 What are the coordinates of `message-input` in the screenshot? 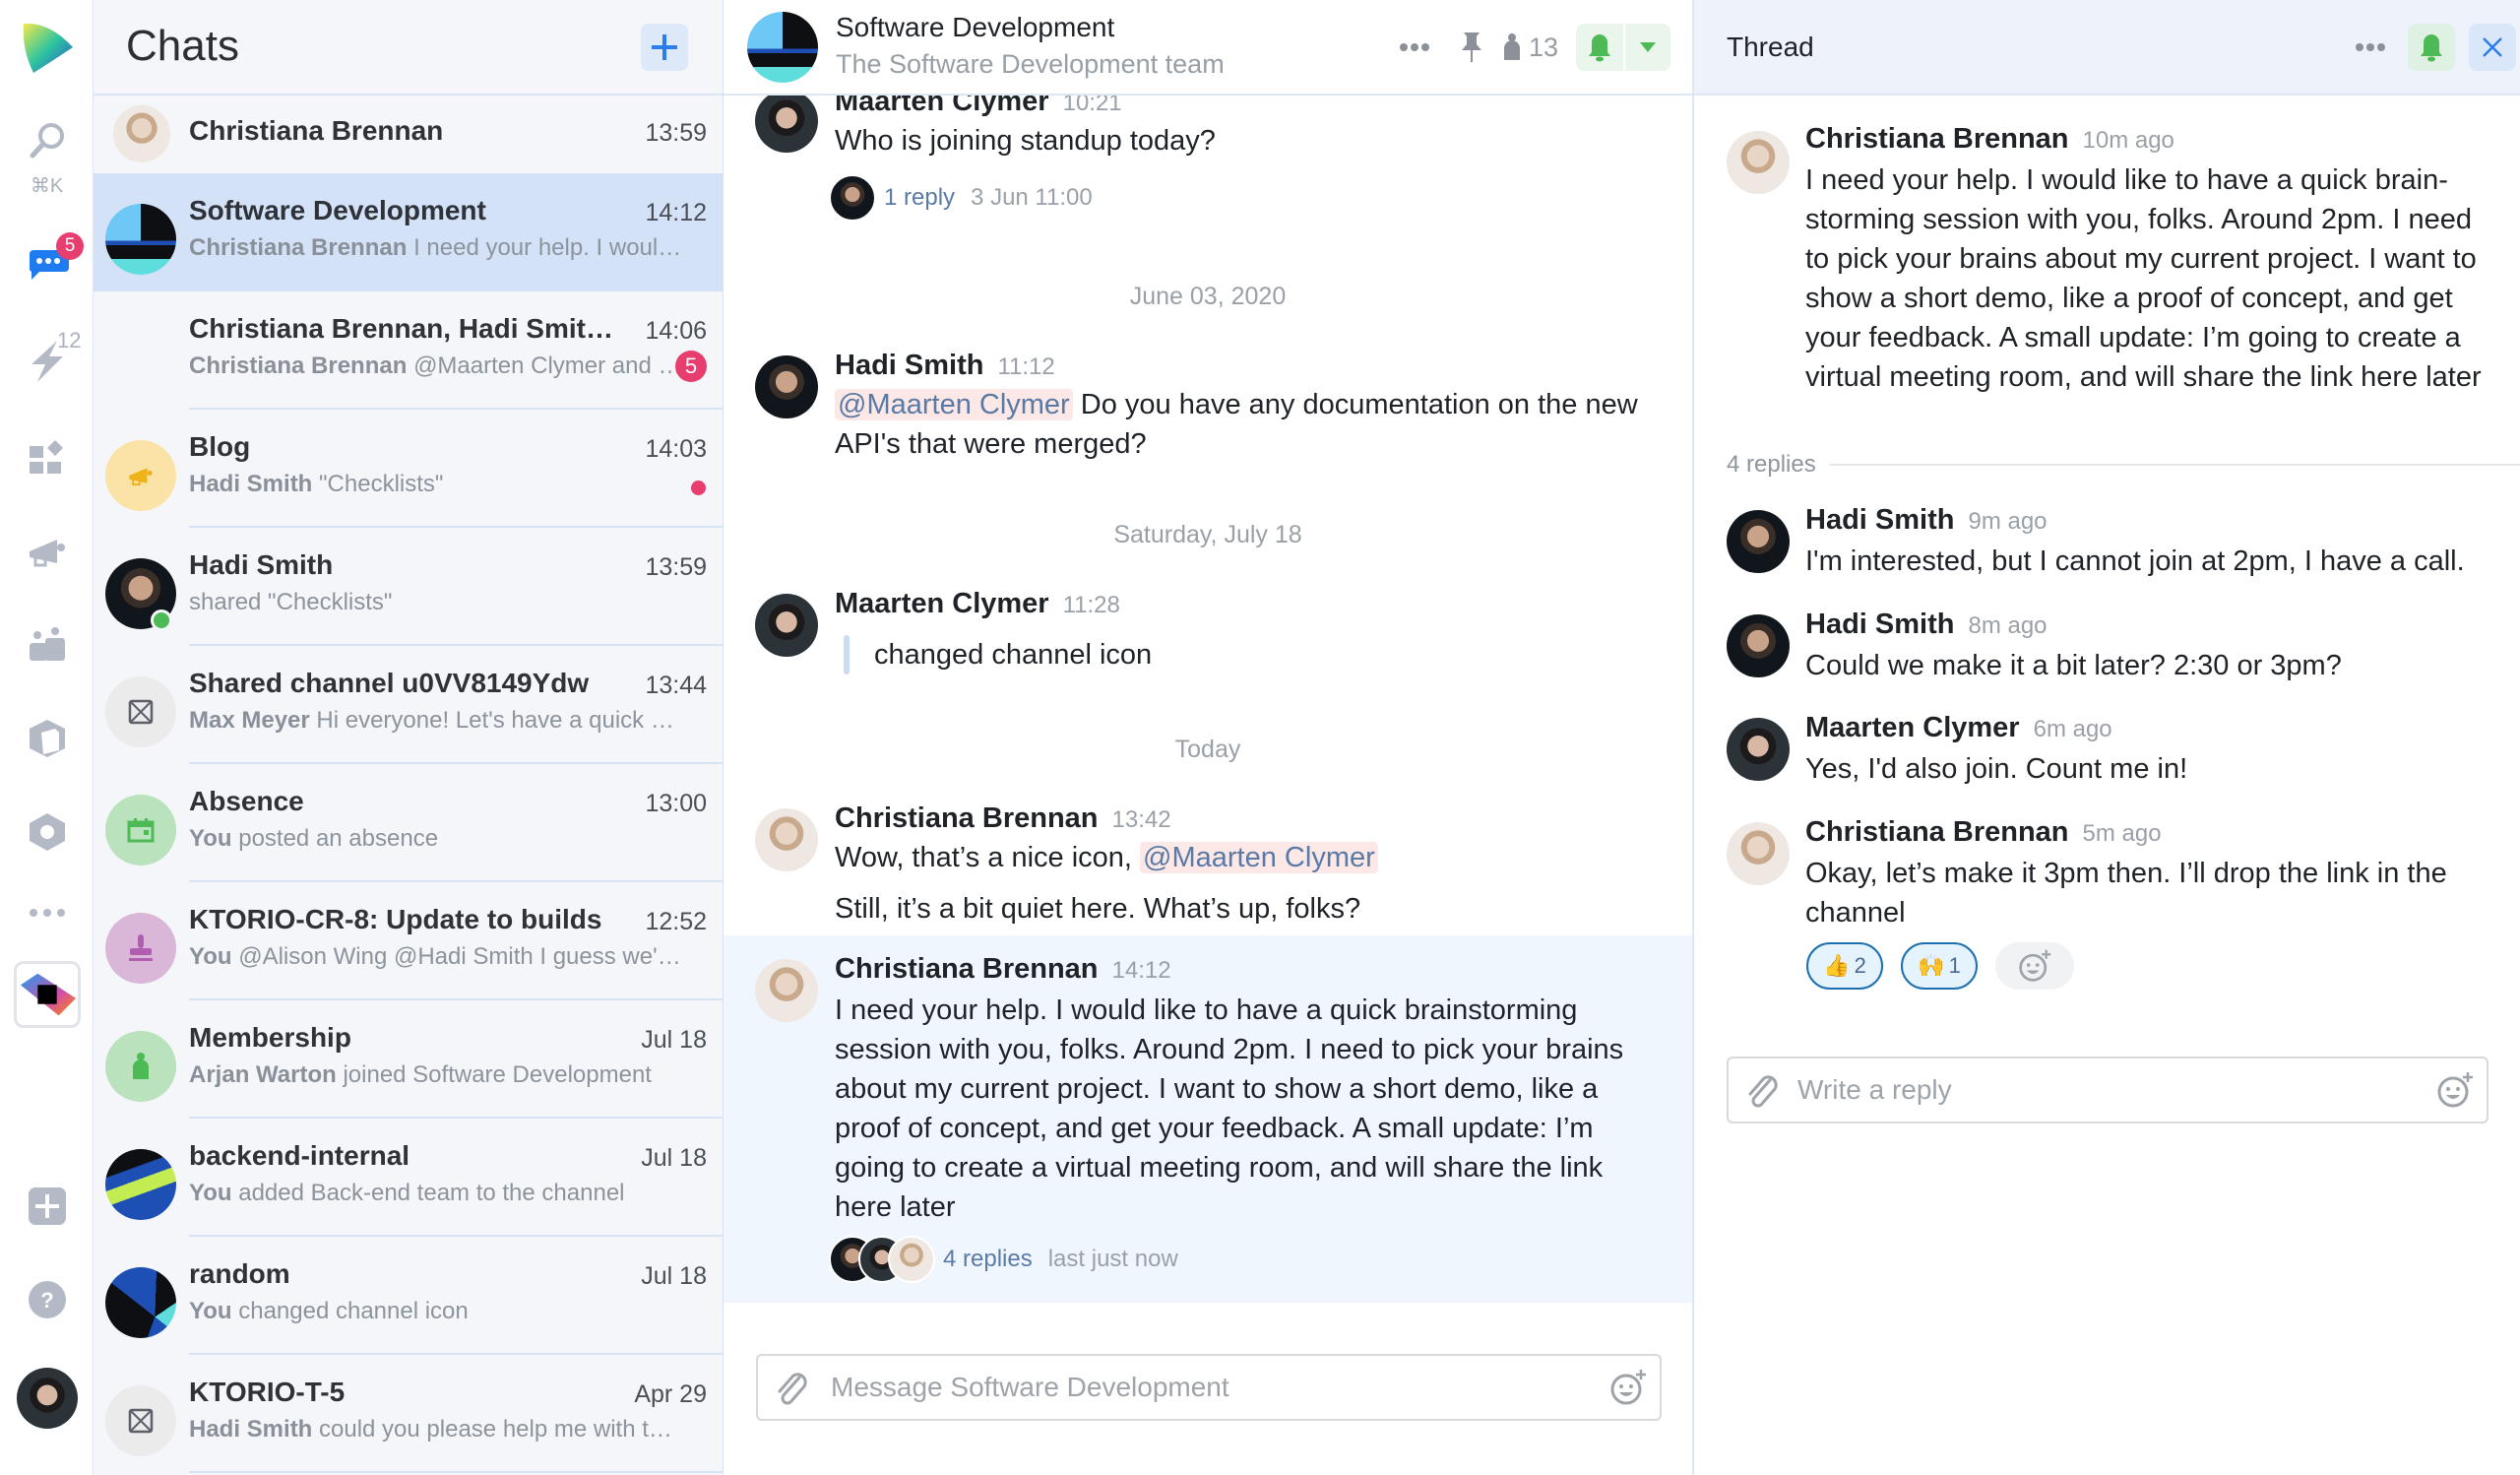 It's located at (1205, 1387).